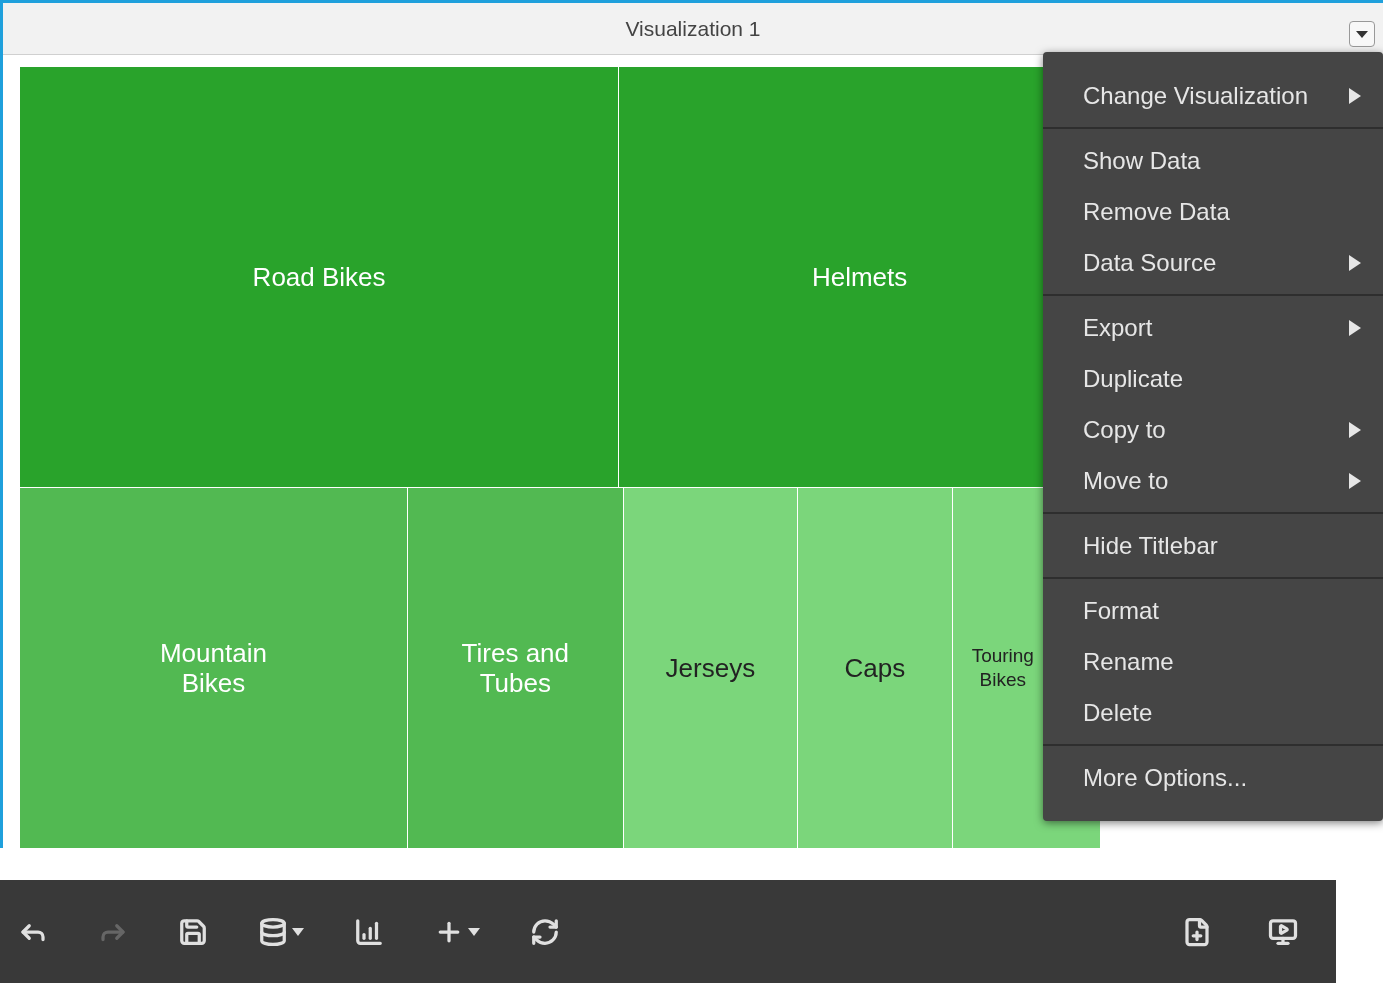  Describe the element at coordinates (545, 931) in the screenshot. I see `refresh-icon` at that location.